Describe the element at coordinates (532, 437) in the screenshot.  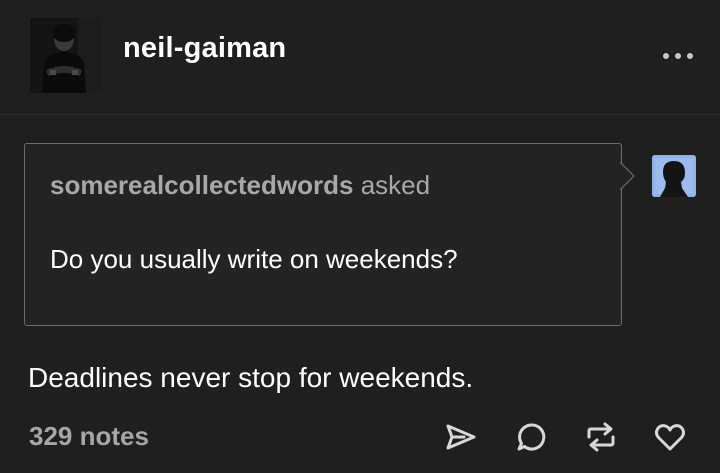
I see `reply-icon` at that location.